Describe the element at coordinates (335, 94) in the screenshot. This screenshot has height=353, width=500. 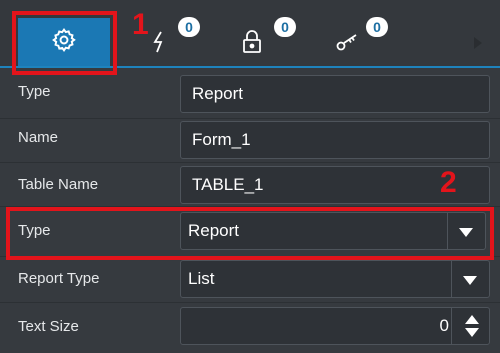
I see `type-field: Report` at that location.